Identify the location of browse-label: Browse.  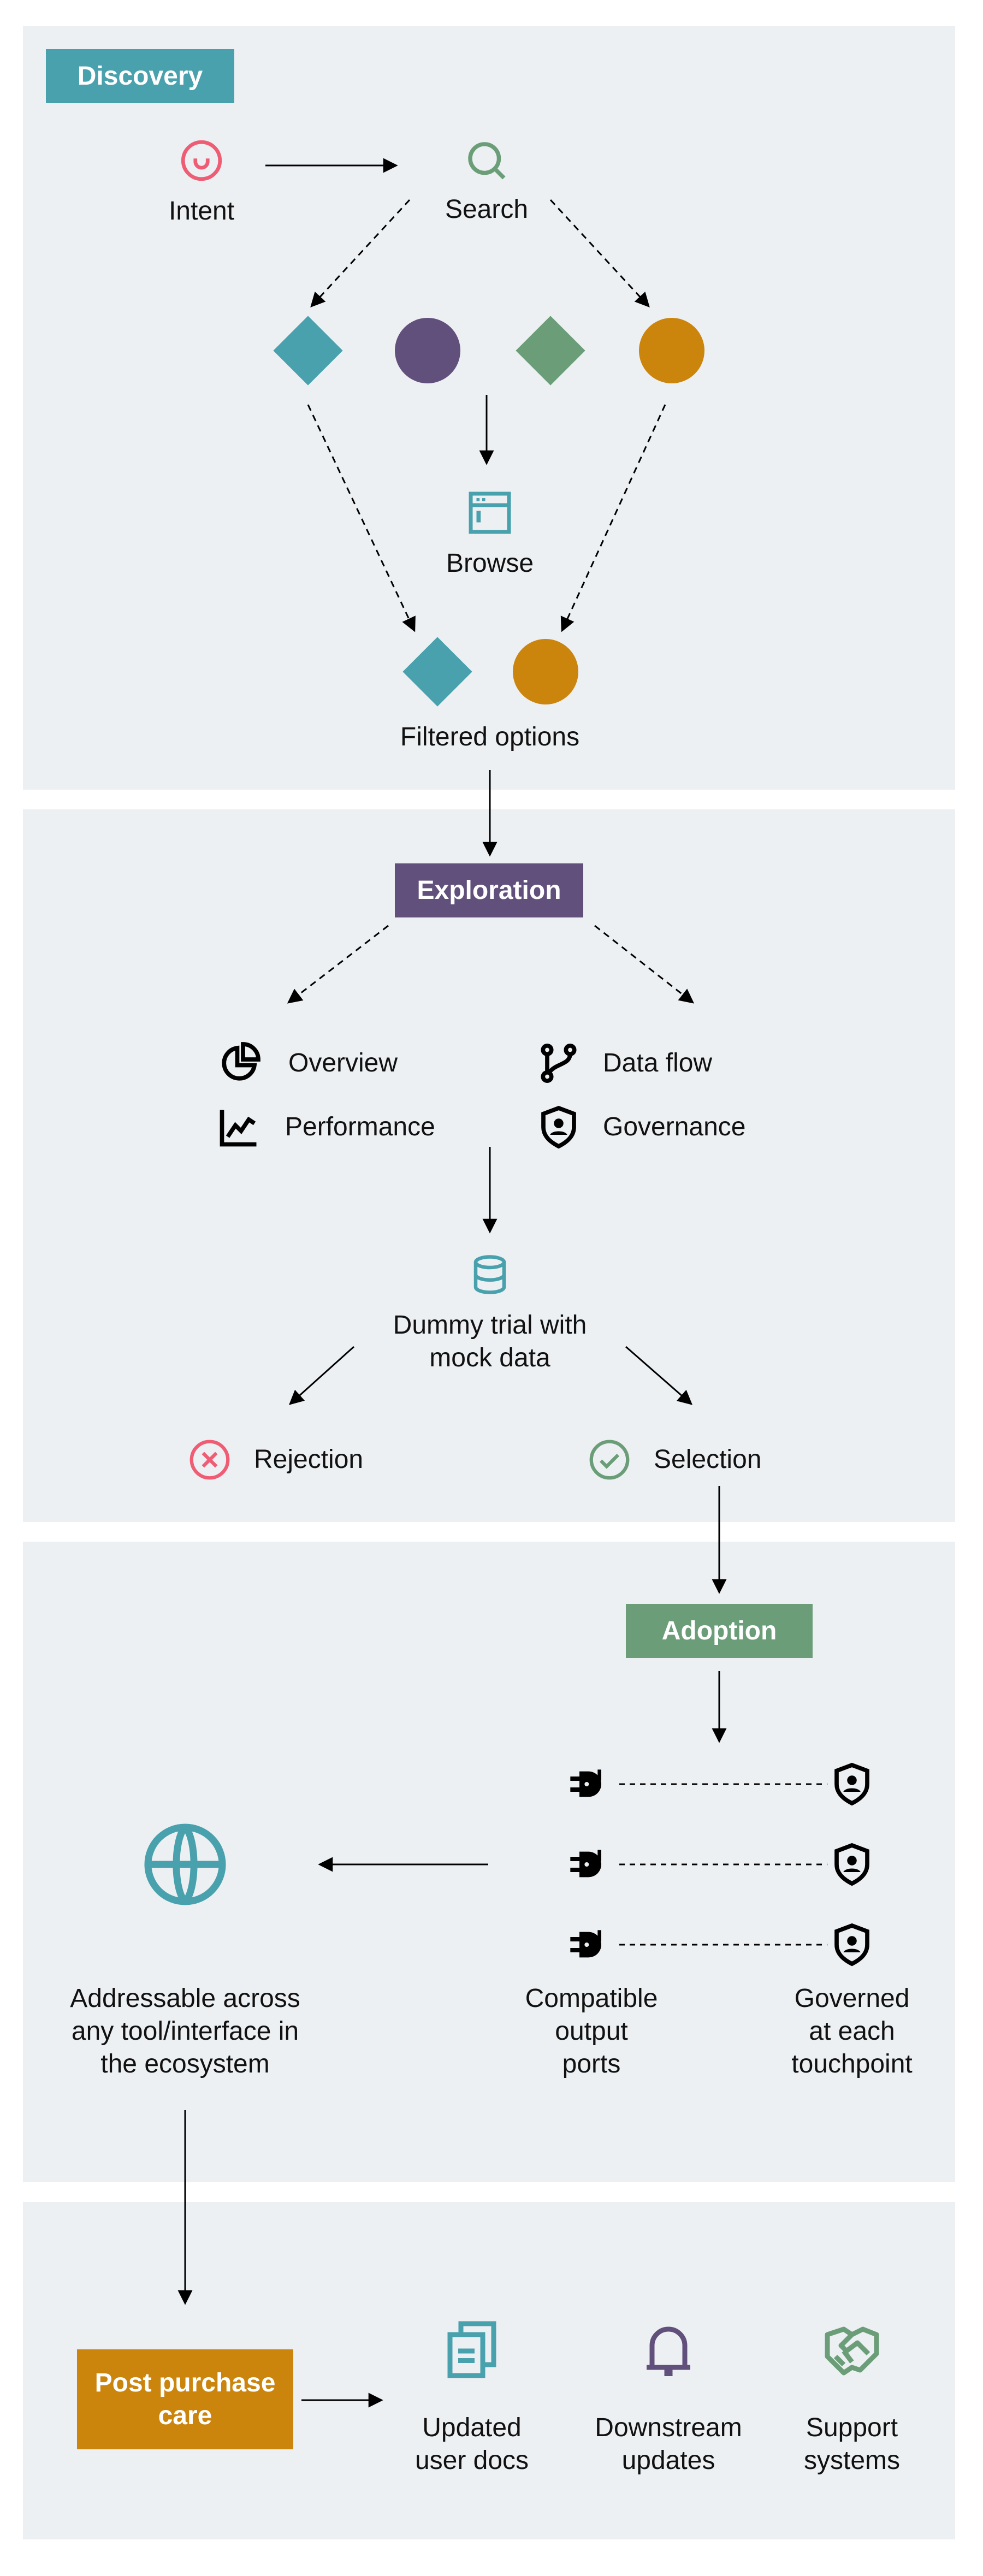
(490, 563).